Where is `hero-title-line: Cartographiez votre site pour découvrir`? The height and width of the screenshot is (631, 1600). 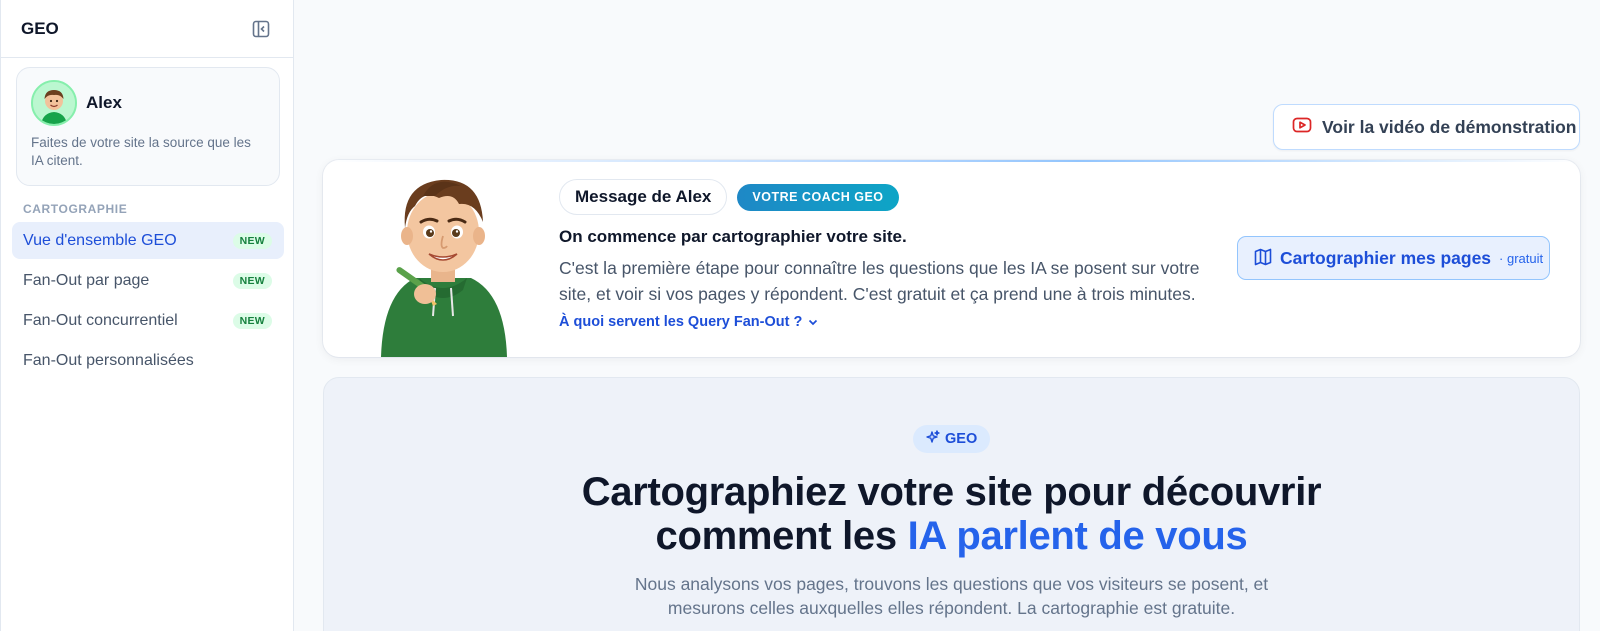
hero-title-line: Cartographiez votre site pour découvrir is located at coordinates (951, 492).